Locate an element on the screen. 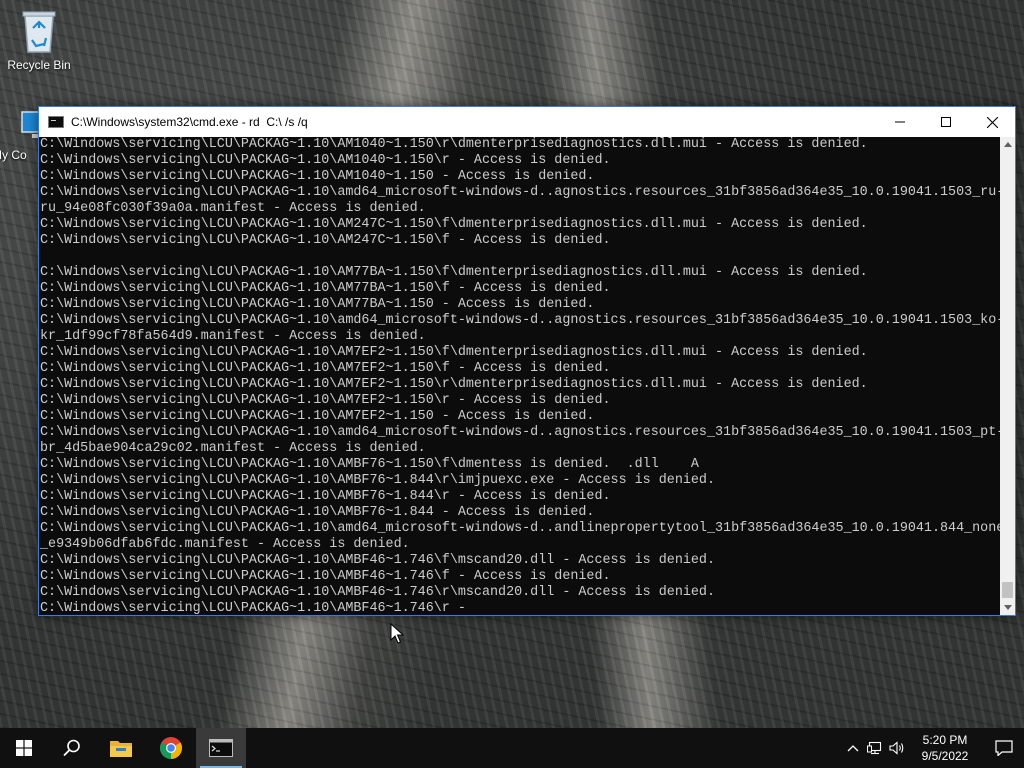 This screenshot has height=768, width=1024. taskbar: 5:20 PM 9/5/2022 is located at coordinates (512, 748).